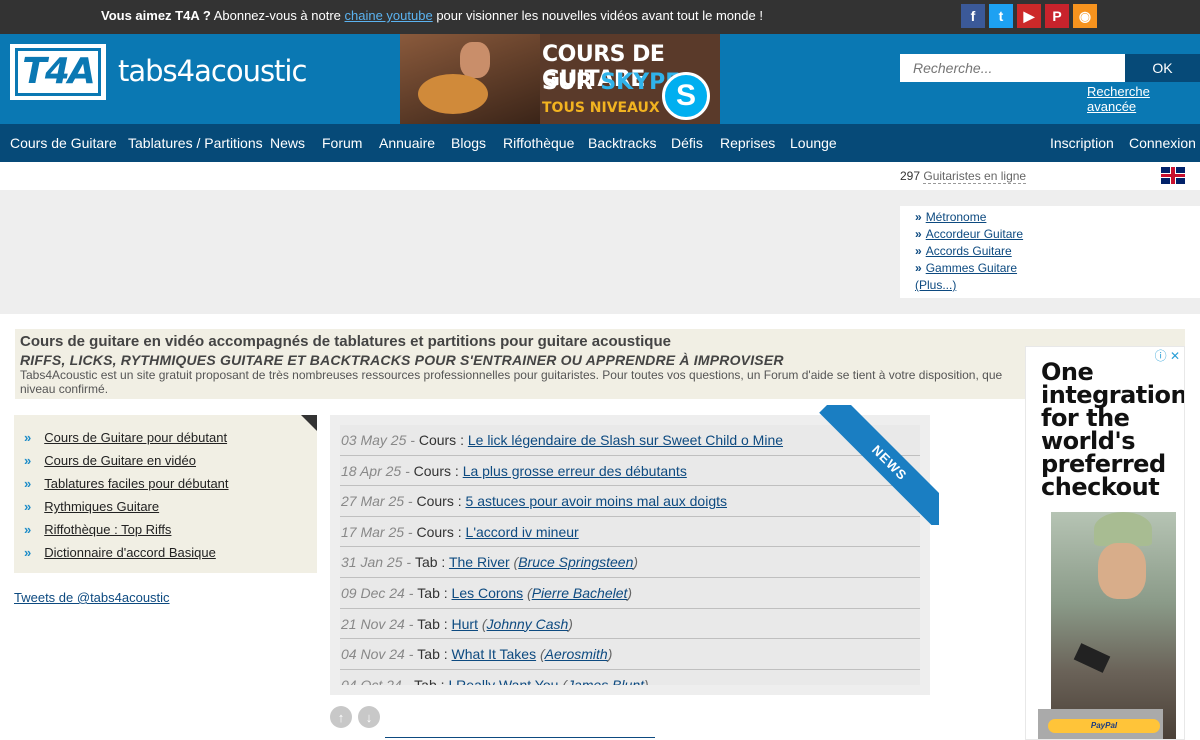  I want to click on twitter-icon: t, so click(1001, 16).